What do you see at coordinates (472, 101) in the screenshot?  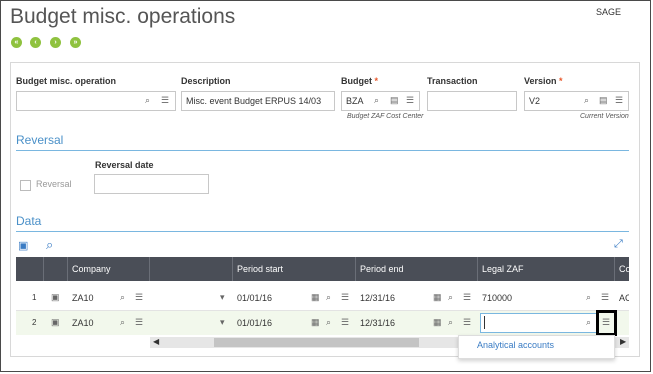 I see `transaction-field` at bounding box center [472, 101].